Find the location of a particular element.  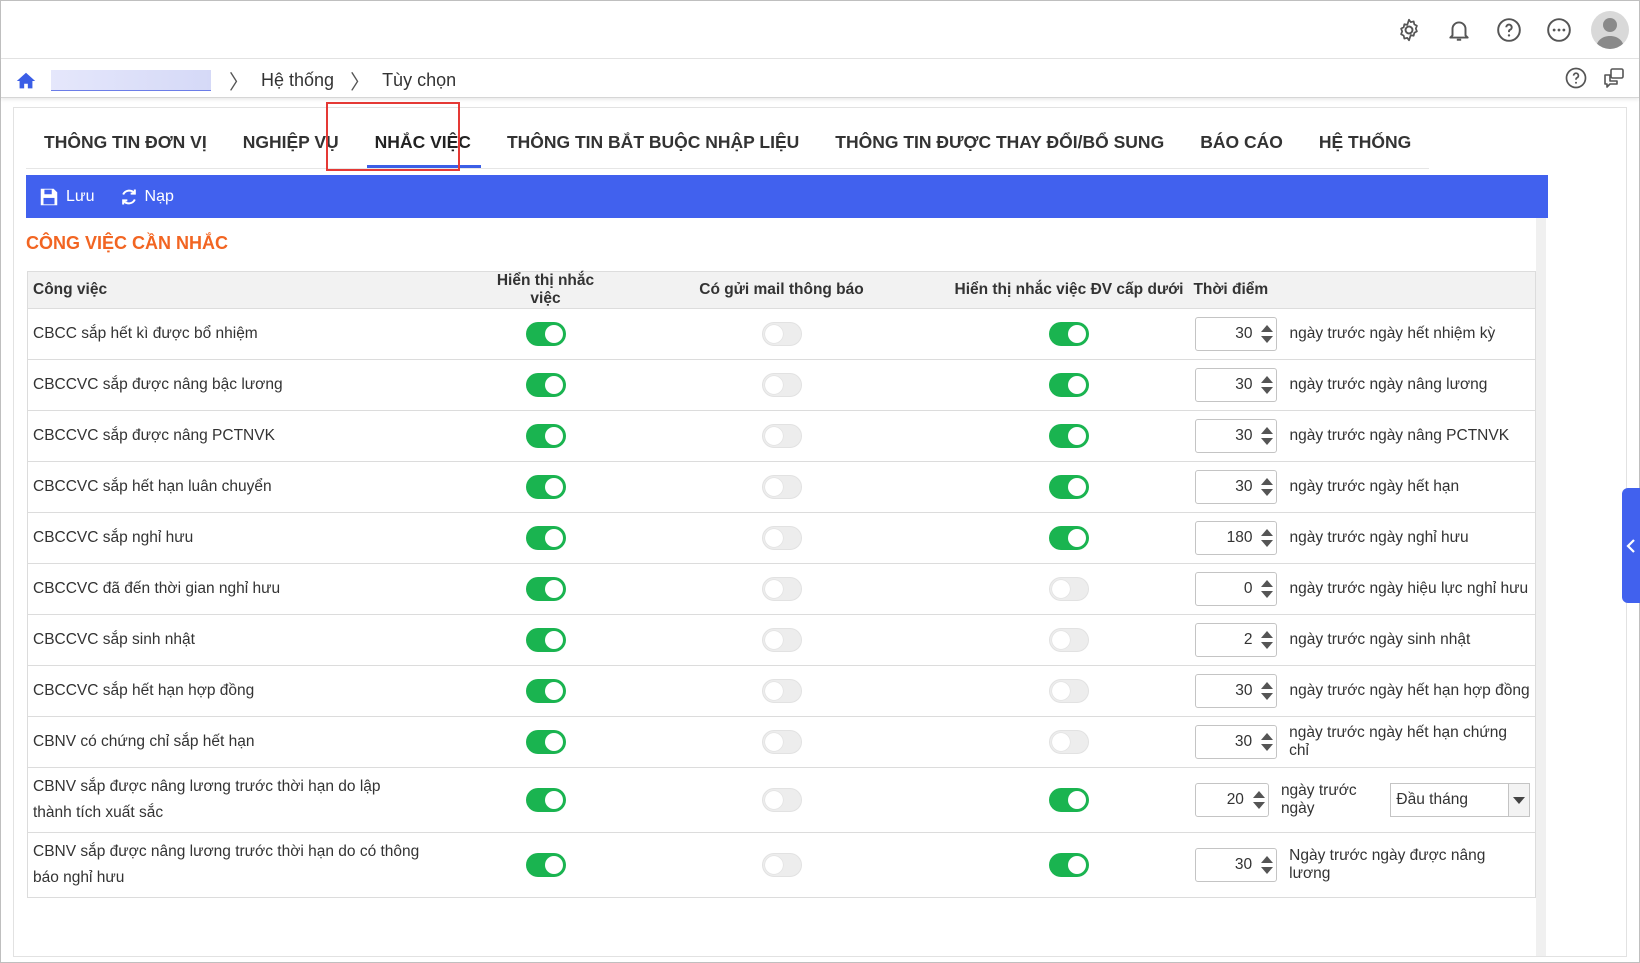

tab-business: NGHIỆP VỤ is located at coordinates (291, 138).